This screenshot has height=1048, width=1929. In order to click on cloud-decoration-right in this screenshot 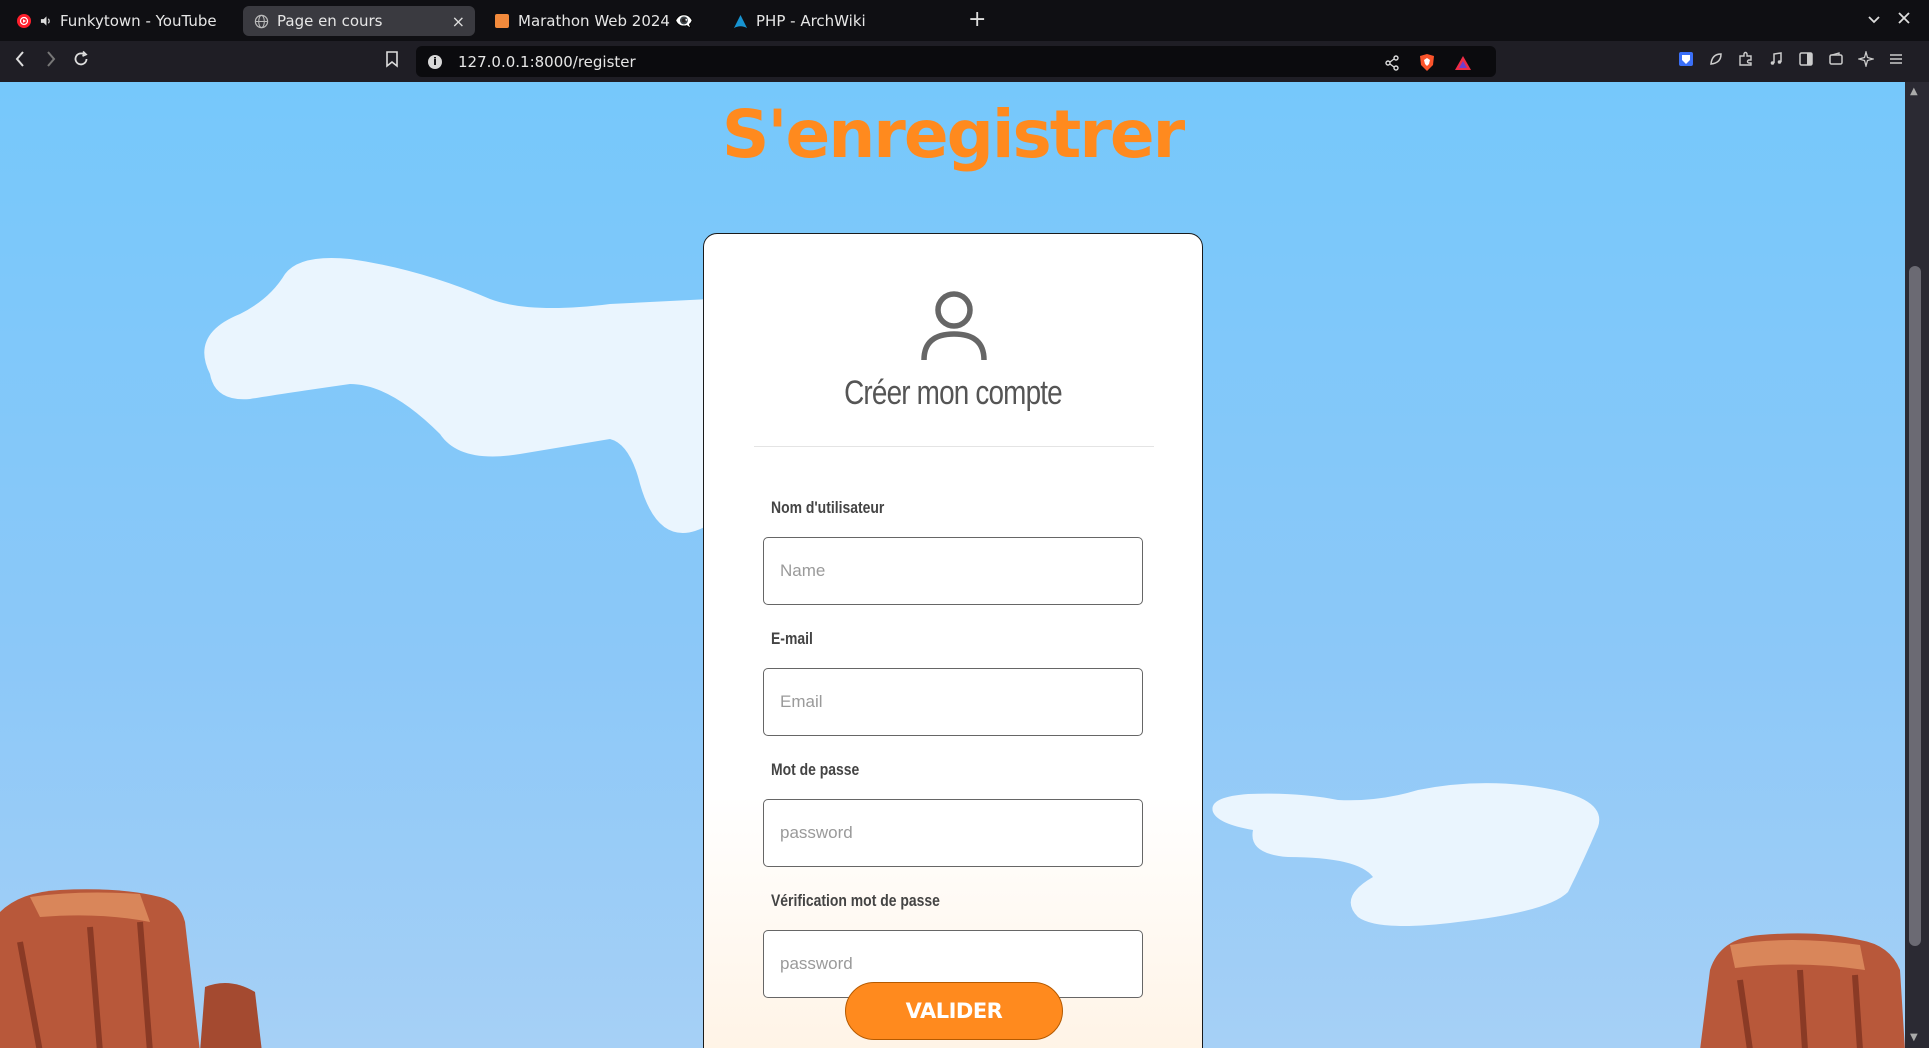, I will do `click(1406, 854)`.